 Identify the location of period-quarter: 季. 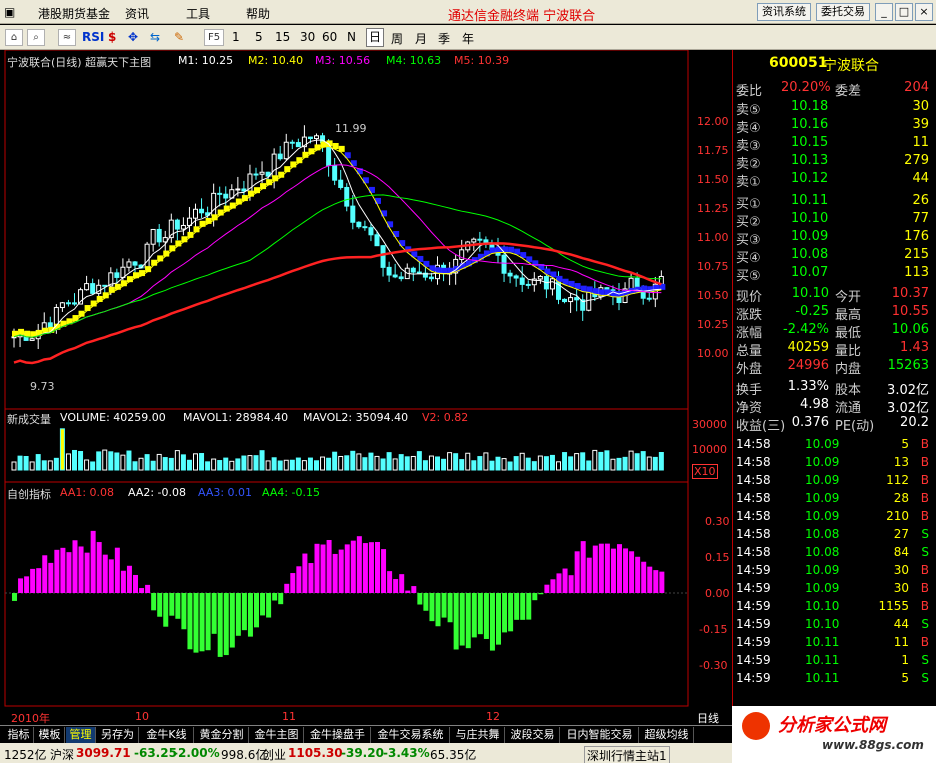
(444, 38).